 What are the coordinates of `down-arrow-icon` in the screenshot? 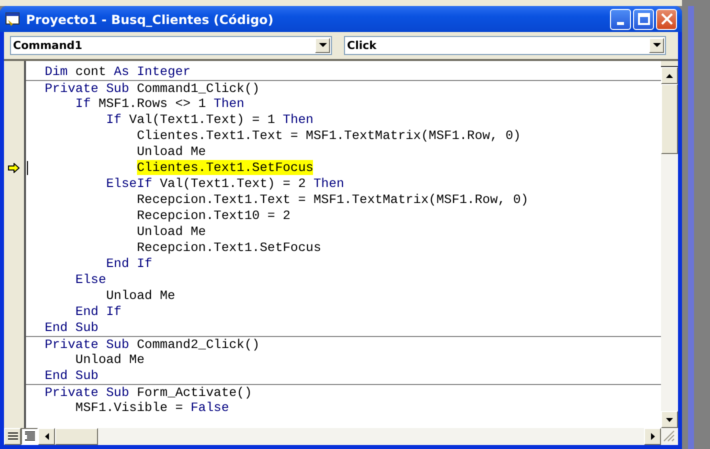 It's located at (669, 420).